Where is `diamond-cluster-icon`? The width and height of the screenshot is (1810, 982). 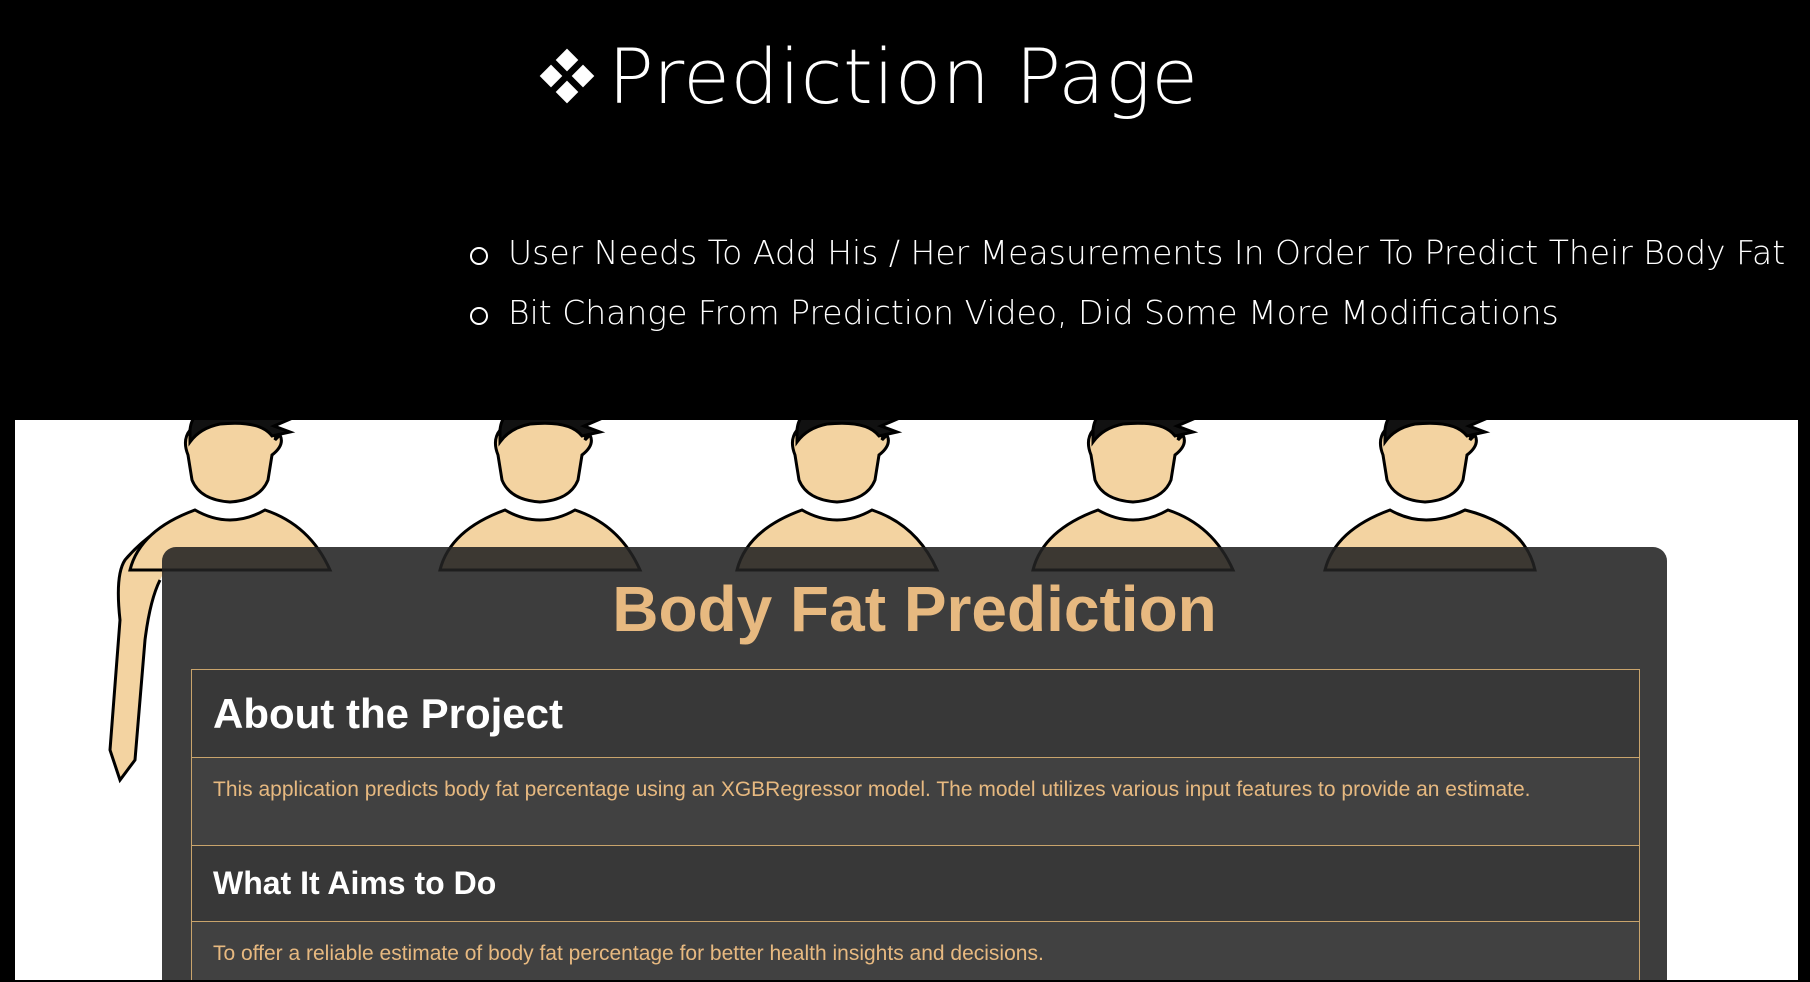 diamond-cluster-icon is located at coordinates (567, 76).